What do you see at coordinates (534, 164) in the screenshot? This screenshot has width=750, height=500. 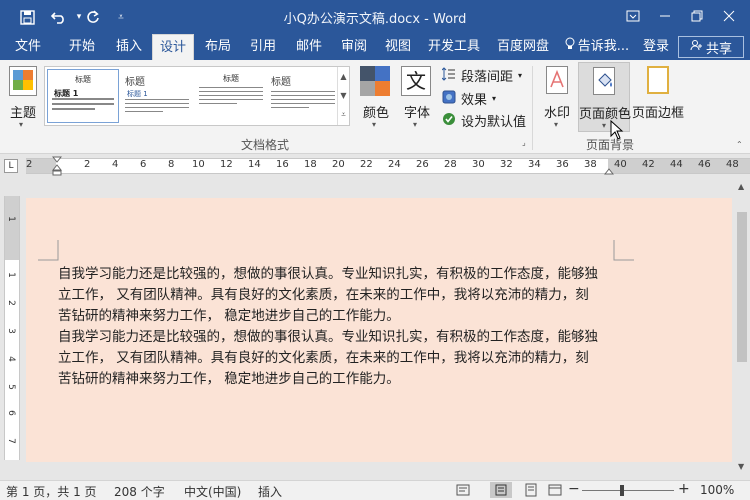 I see `ruler-number: 34` at bounding box center [534, 164].